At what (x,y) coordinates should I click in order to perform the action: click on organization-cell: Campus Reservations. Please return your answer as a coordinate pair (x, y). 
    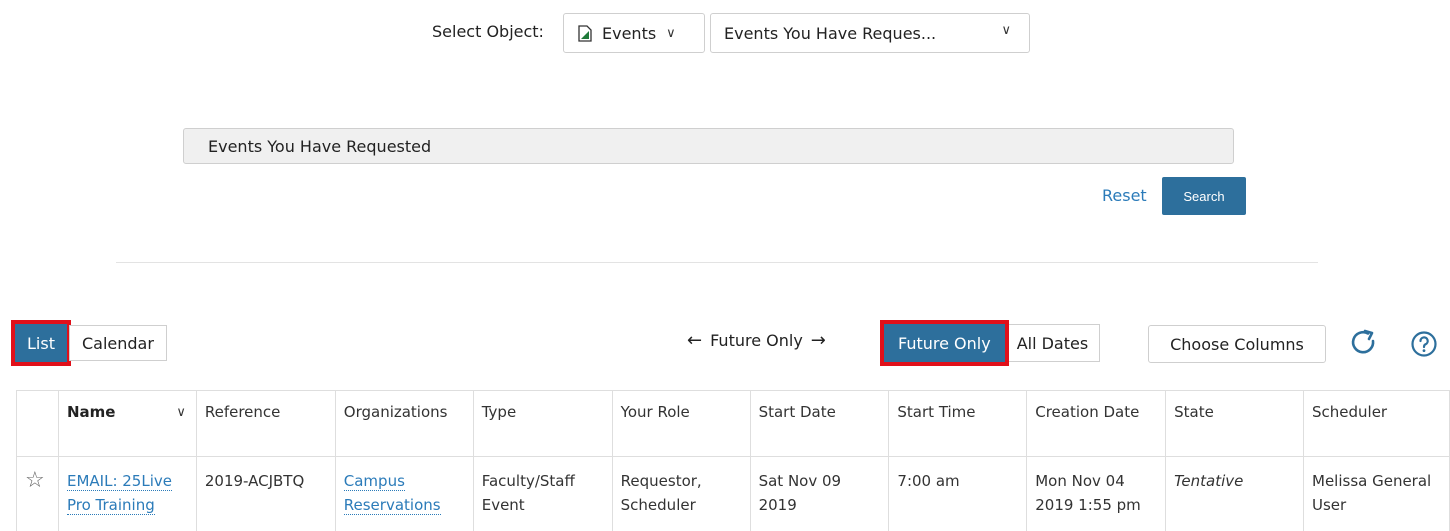
    Looking at the image, I should click on (404, 493).